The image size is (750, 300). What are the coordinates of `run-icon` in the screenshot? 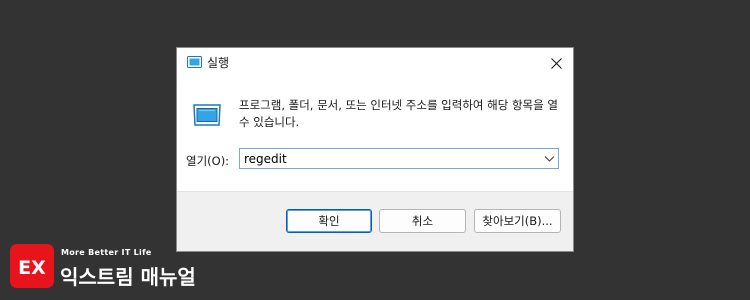 It's located at (207, 115).